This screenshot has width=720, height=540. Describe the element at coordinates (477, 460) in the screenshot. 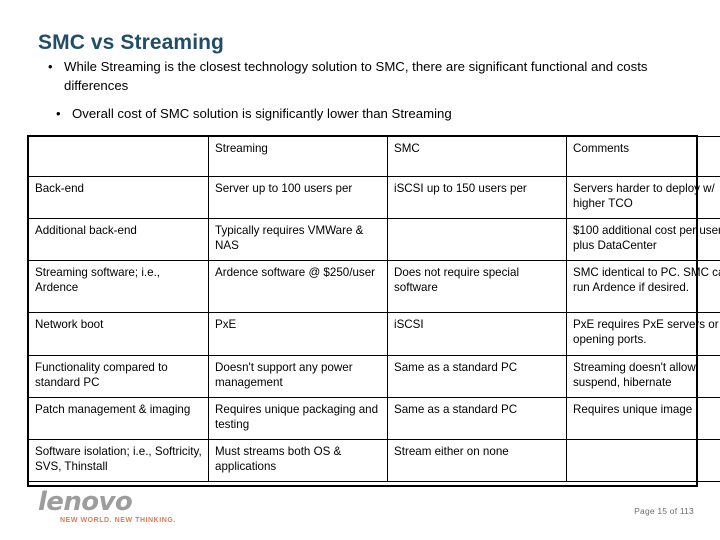

I see `cell-smc: Stream either on none` at that location.